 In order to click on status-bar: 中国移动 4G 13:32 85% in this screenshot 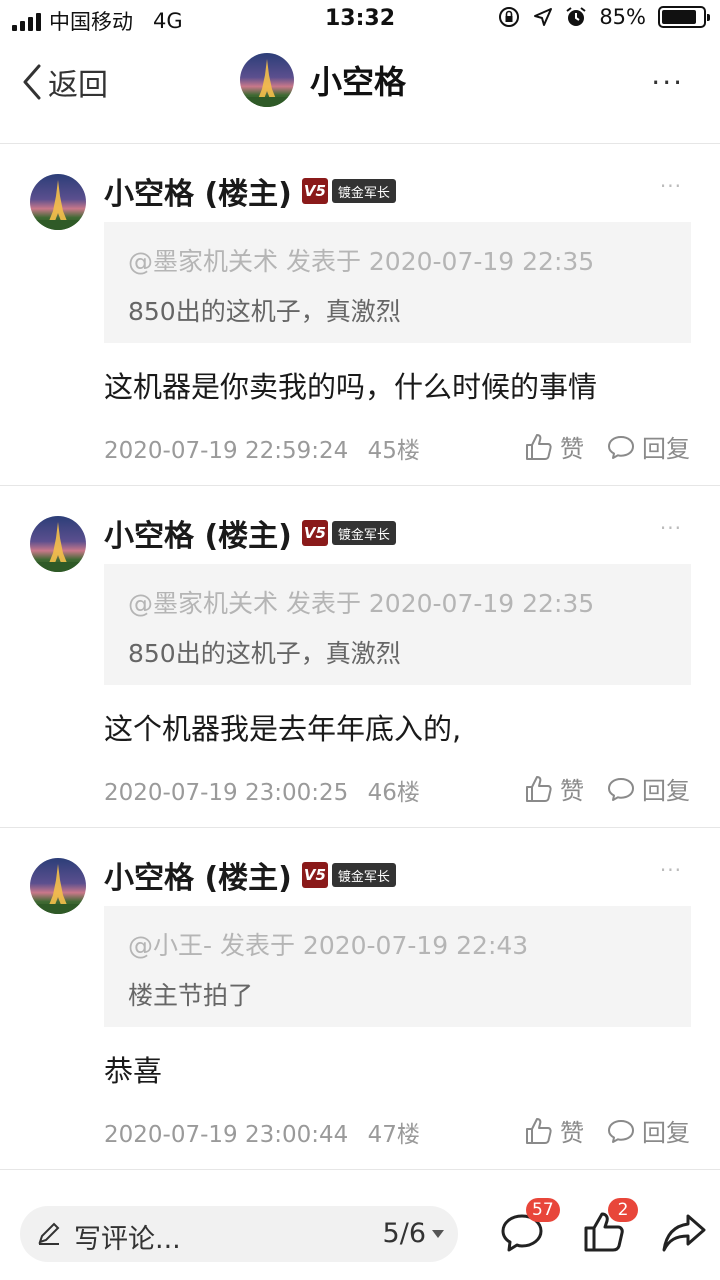, I will do `click(360, 20)`.